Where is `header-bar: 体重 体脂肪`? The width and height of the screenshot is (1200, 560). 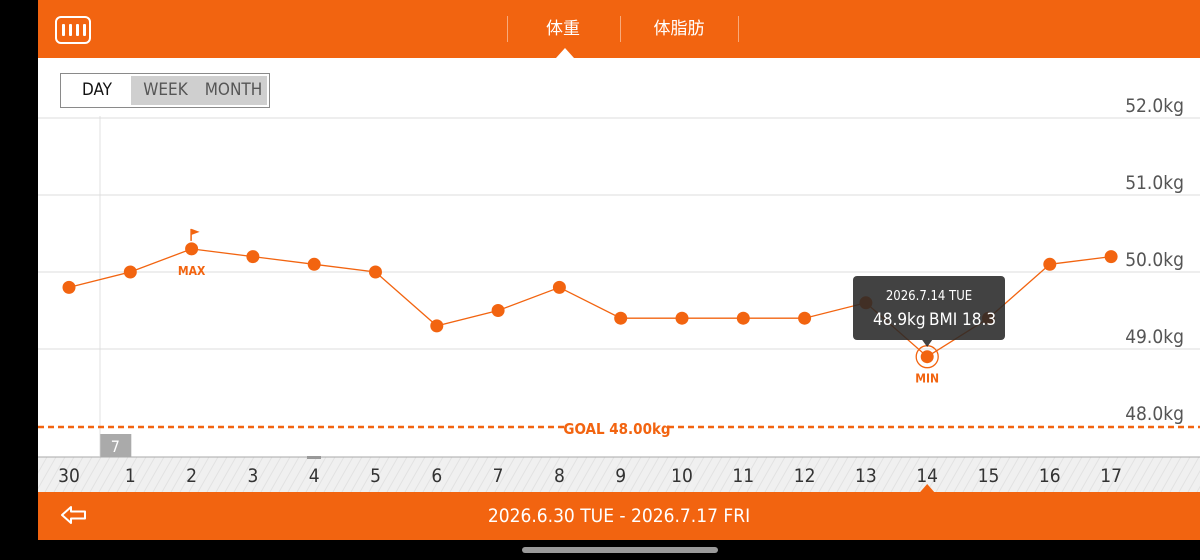 header-bar: 体重 体脂肪 is located at coordinates (619, 29).